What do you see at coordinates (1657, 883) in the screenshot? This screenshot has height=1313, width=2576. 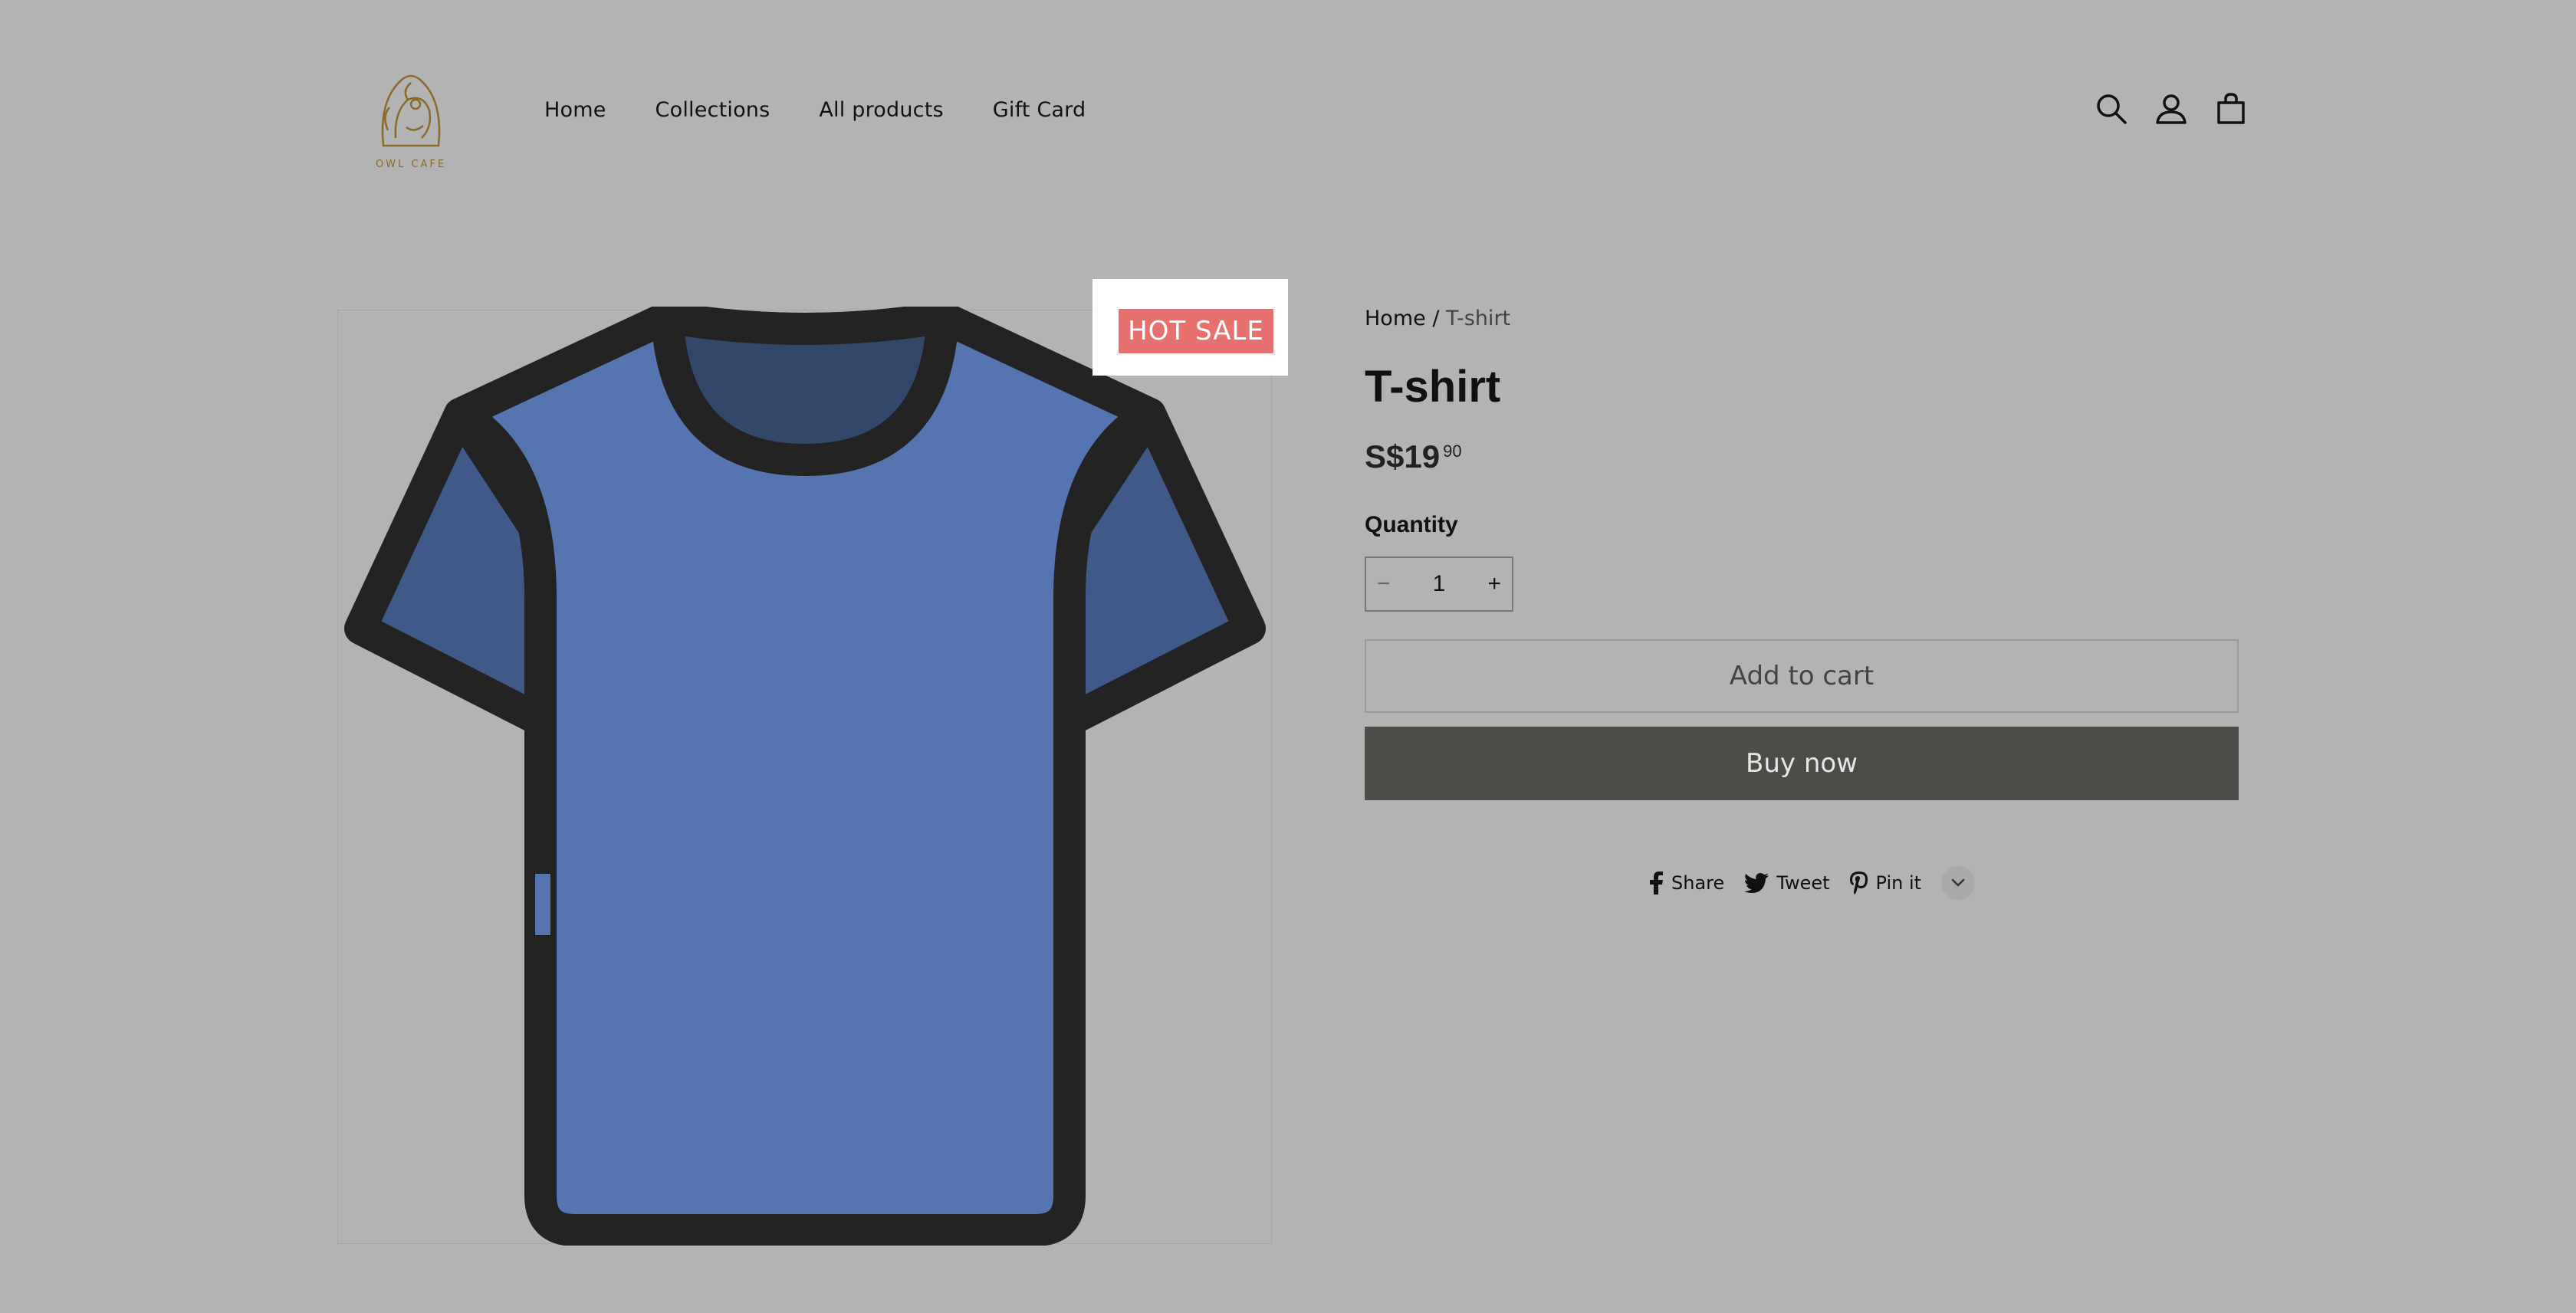 I see `facebook-icon` at bounding box center [1657, 883].